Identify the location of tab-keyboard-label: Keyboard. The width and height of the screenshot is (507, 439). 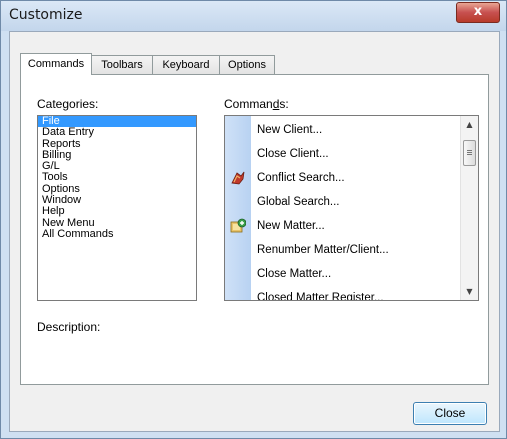
(186, 65).